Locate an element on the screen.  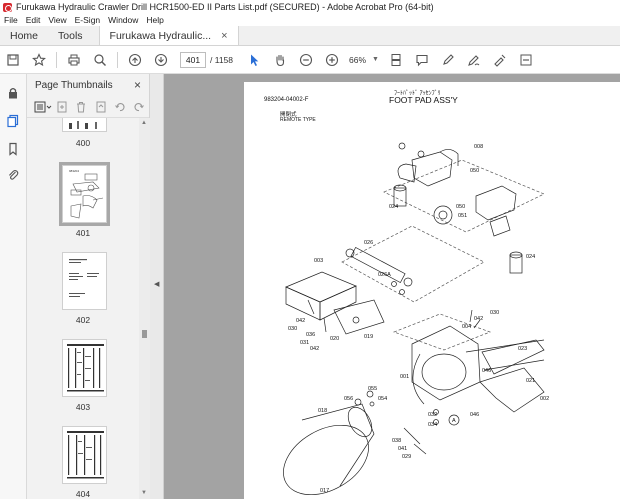
panel-collapse-handle: ◀ is located at coordinates (157, 286).